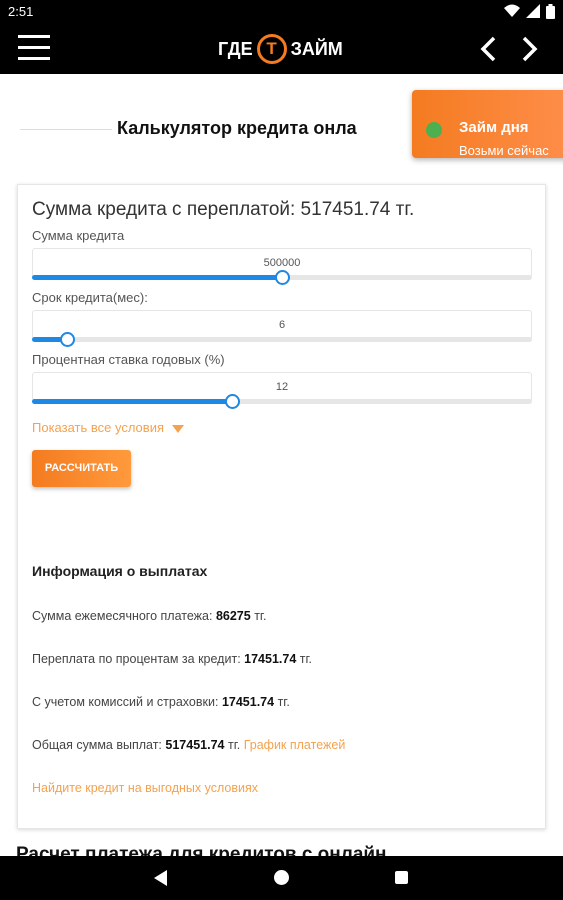 This screenshot has height=900, width=563. I want to click on title-divider, so click(66, 129).